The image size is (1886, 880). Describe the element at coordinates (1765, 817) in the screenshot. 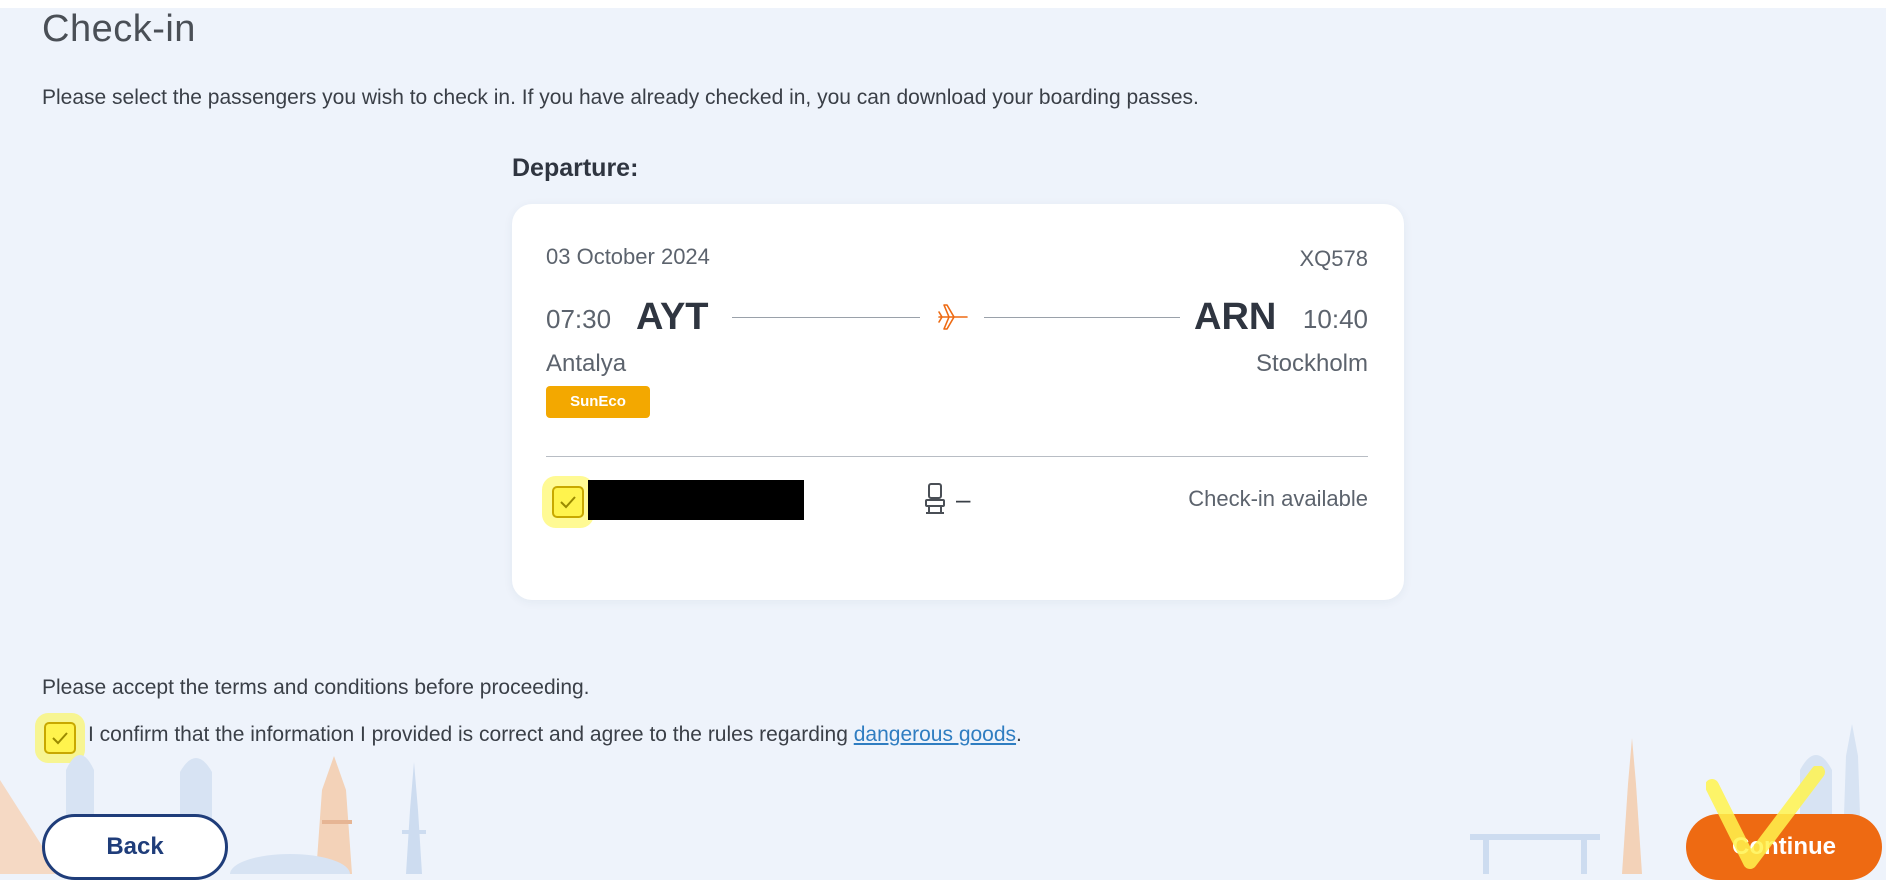

I see `highlight-checkmark-annotation` at that location.